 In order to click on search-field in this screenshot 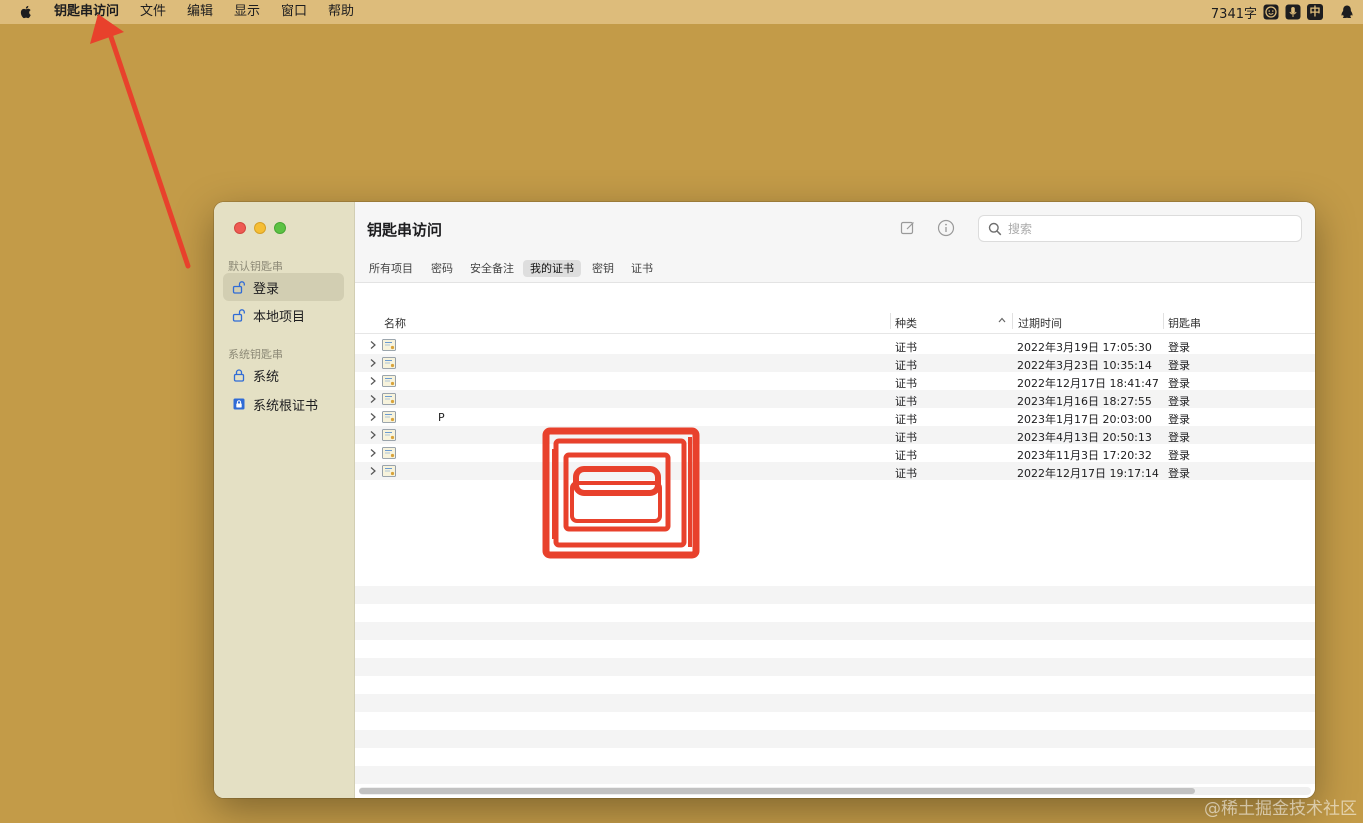, I will do `click(1140, 228)`.